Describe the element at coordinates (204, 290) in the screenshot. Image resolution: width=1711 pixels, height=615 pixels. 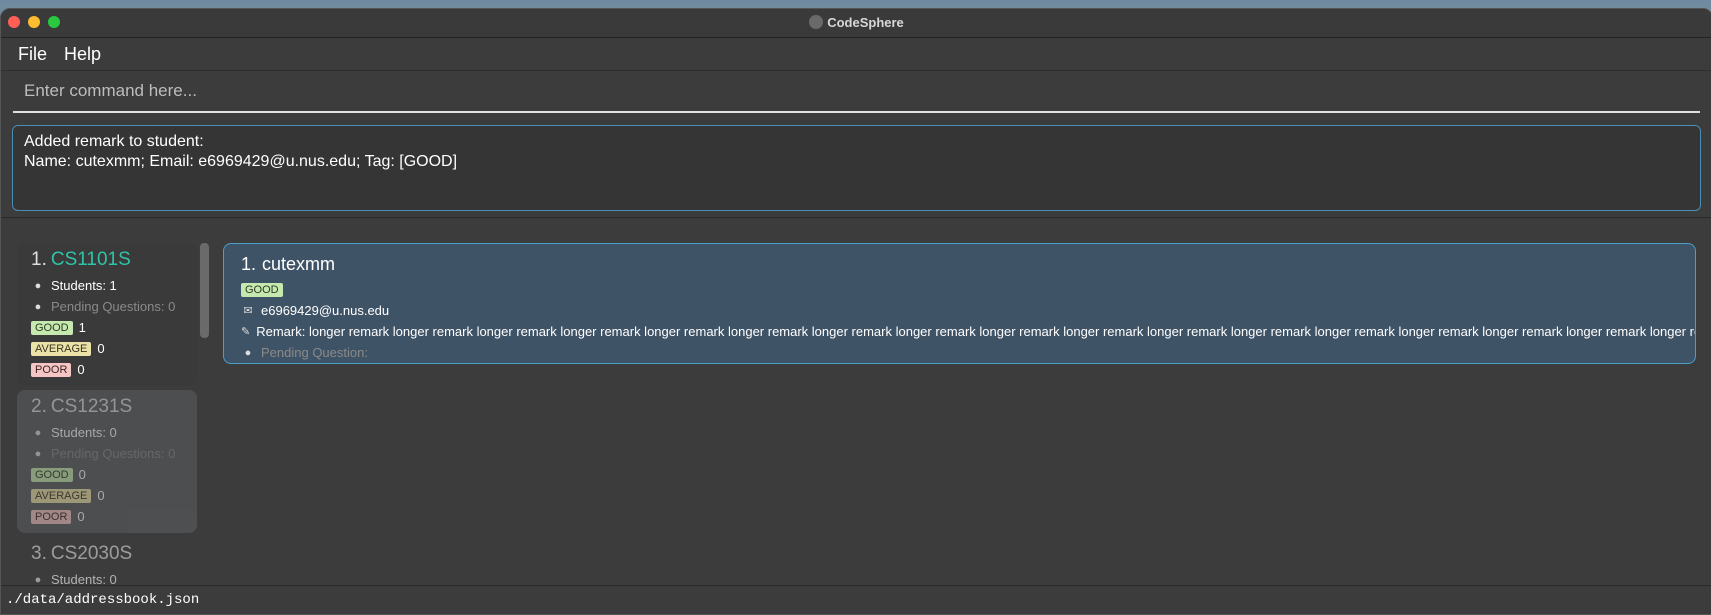
I see `course-list-scrollbar` at that location.